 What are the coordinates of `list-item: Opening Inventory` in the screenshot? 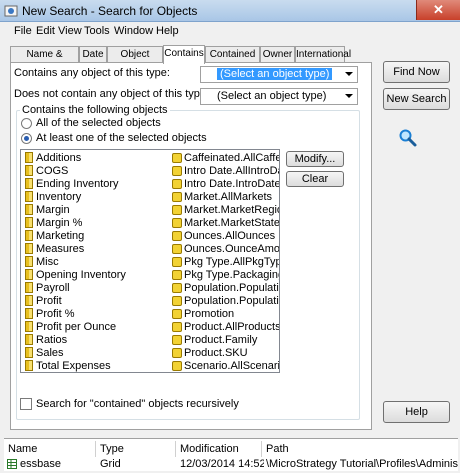 It's located at (95, 275).